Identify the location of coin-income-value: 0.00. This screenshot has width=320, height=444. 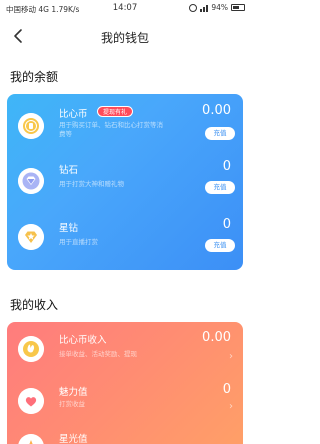
(216, 337).